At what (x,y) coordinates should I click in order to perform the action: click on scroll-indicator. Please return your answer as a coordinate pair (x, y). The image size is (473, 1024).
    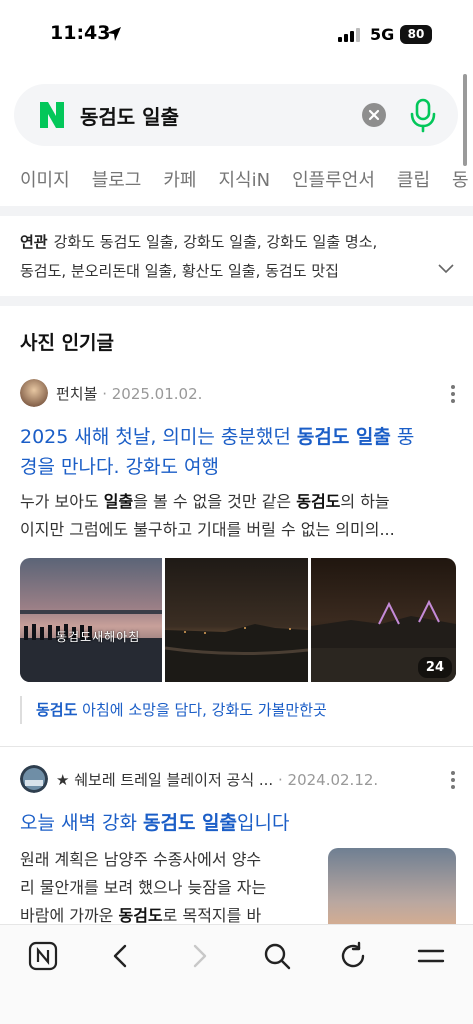
    Looking at the image, I should click on (465, 120).